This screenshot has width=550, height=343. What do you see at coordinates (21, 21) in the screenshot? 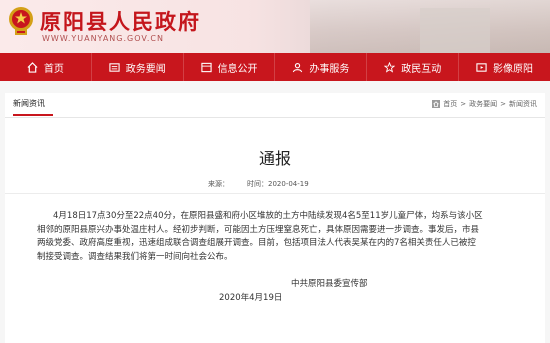
I see `national-emblem-icon` at bounding box center [21, 21].